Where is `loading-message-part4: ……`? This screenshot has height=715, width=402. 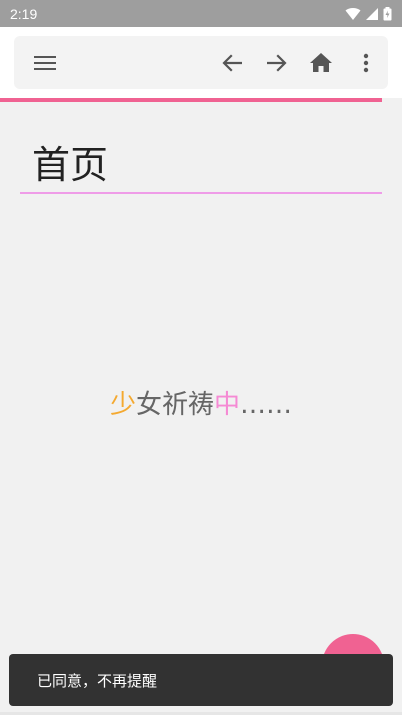 loading-message-part4: …… is located at coordinates (266, 405).